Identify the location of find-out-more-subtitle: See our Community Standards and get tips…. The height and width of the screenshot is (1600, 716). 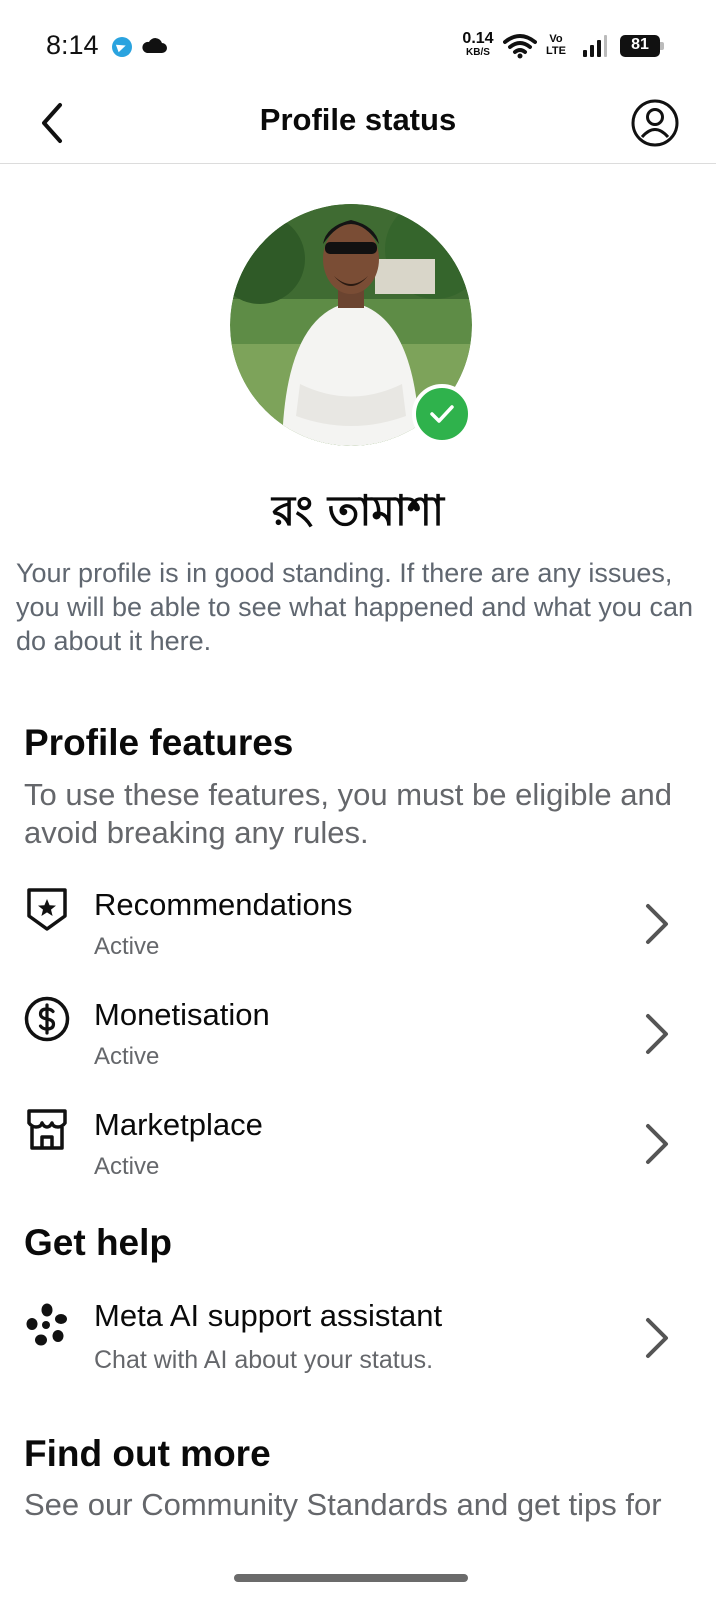
(343, 1504).